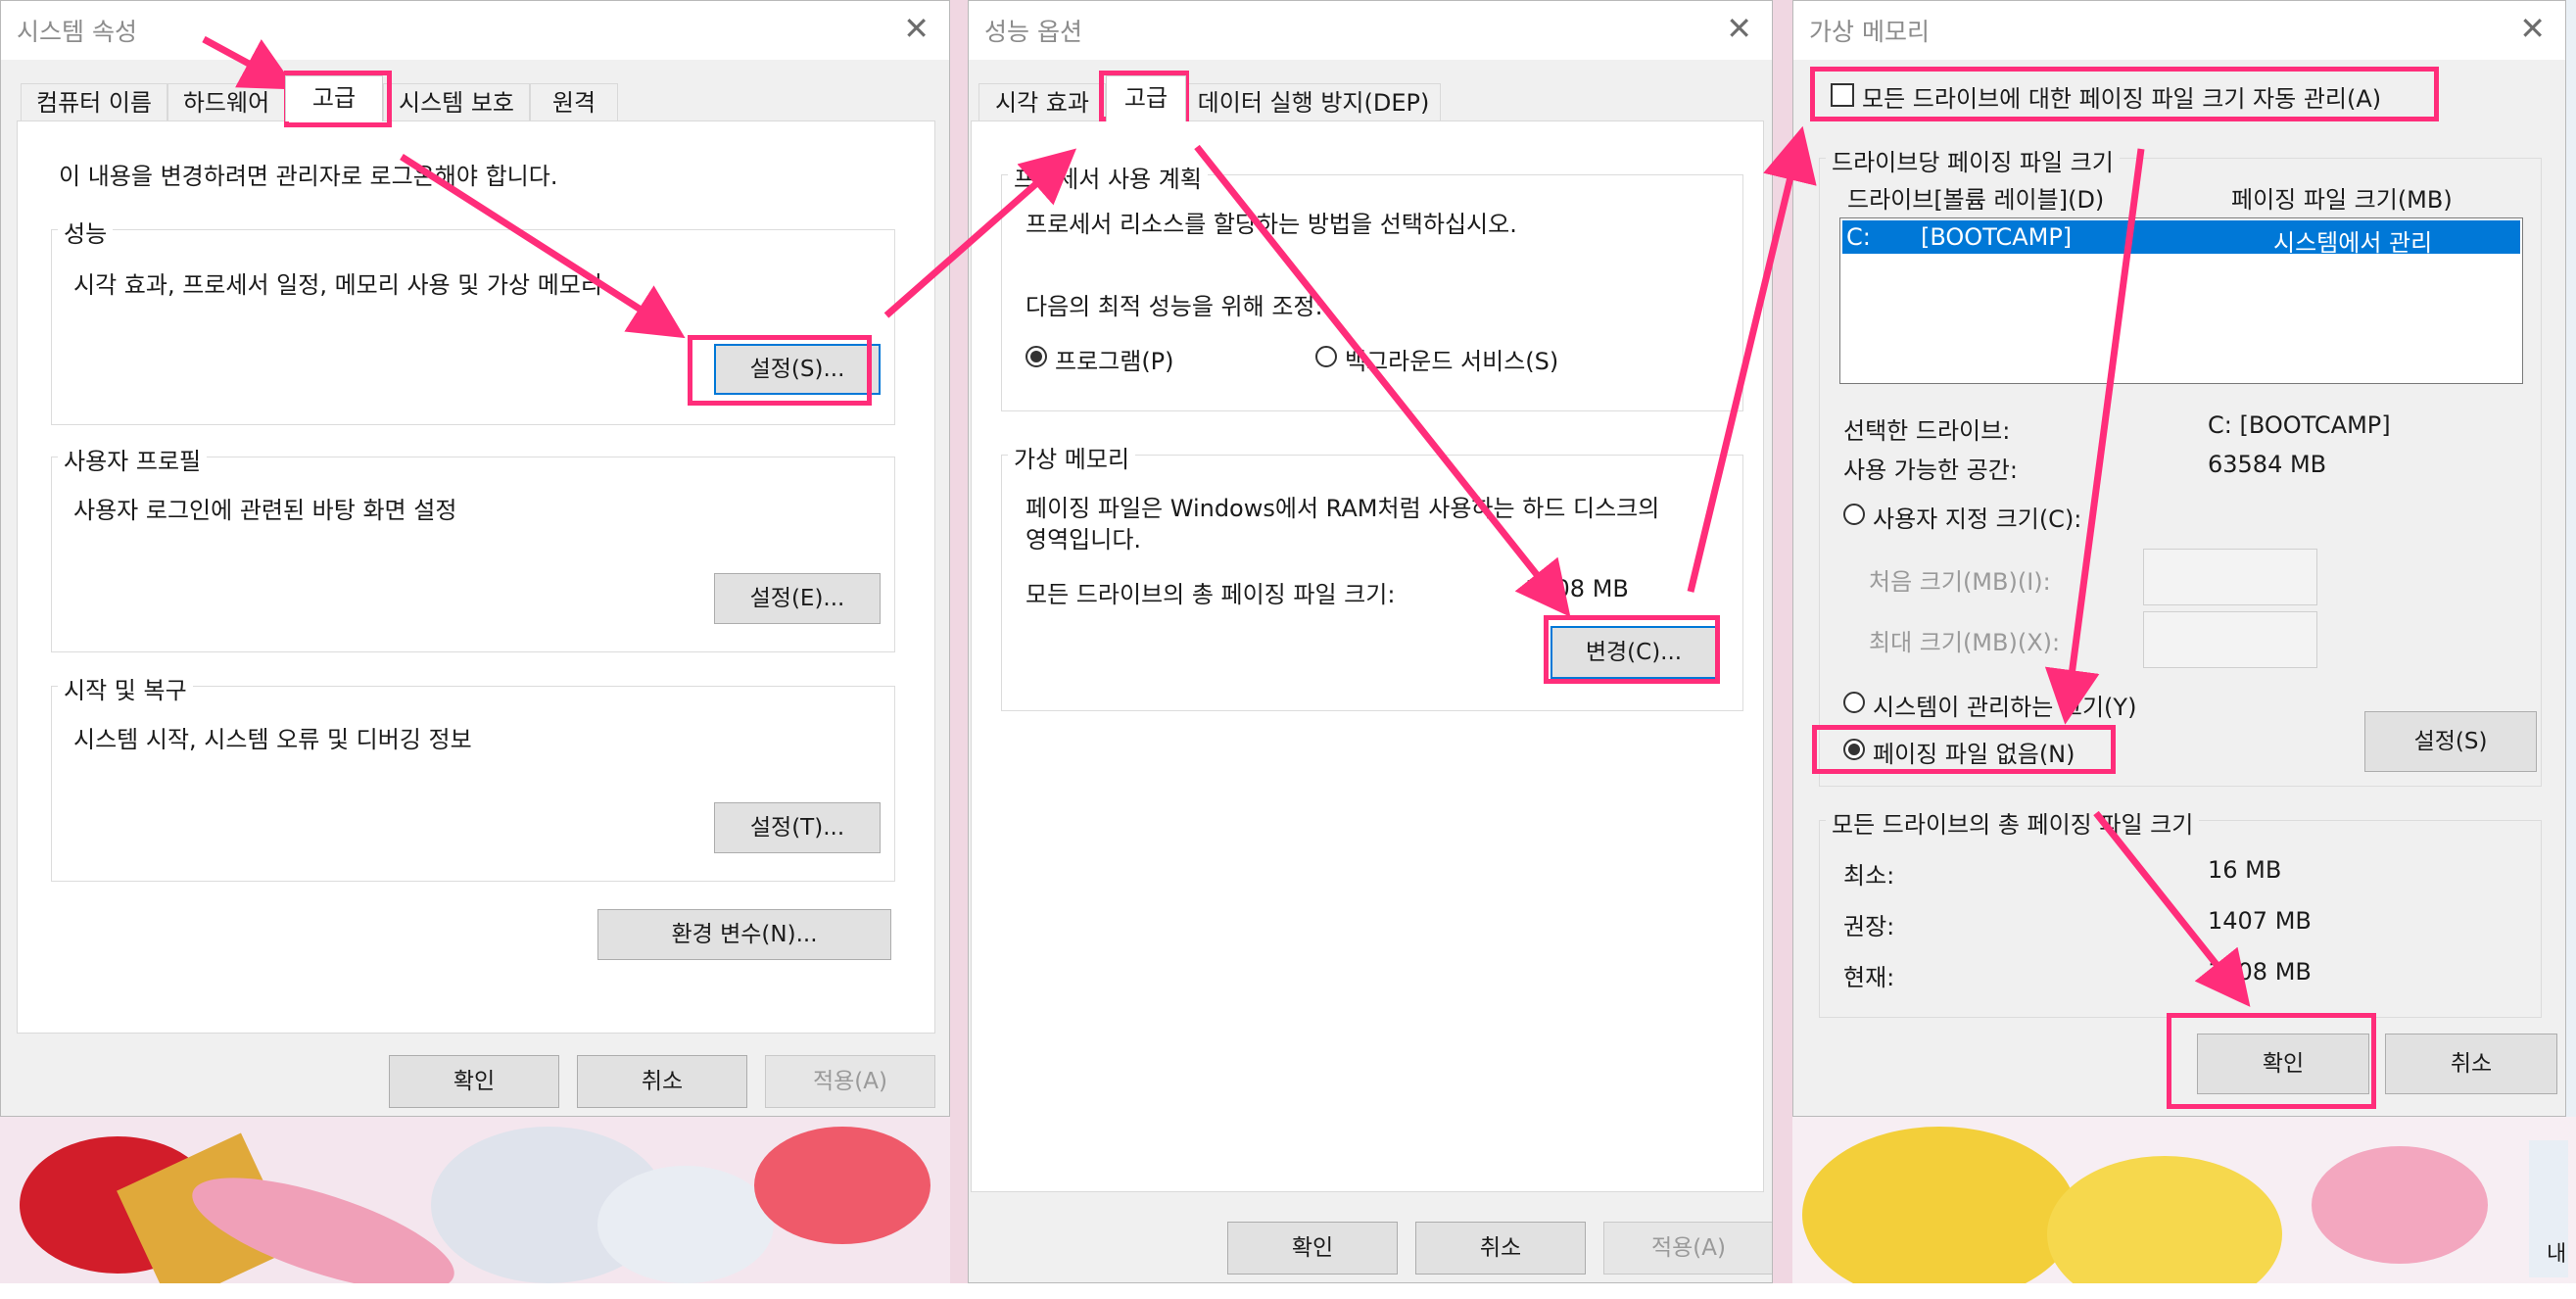 This screenshot has height=1299, width=2576. I want to click on highlight-auto-manage, so click(2125, 94).